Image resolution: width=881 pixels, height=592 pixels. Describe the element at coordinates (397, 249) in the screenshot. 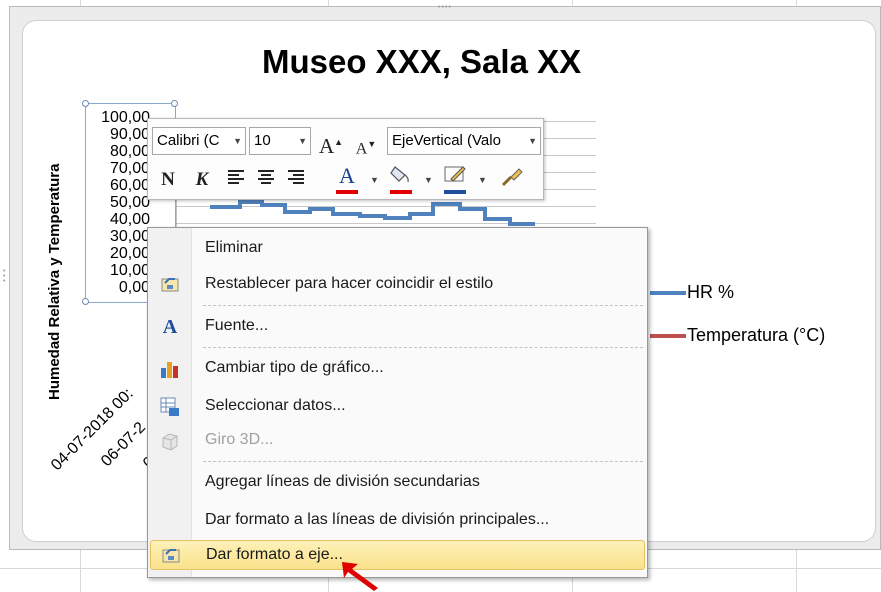

I see `menu-item-eliminar: Eliminar` at that location.